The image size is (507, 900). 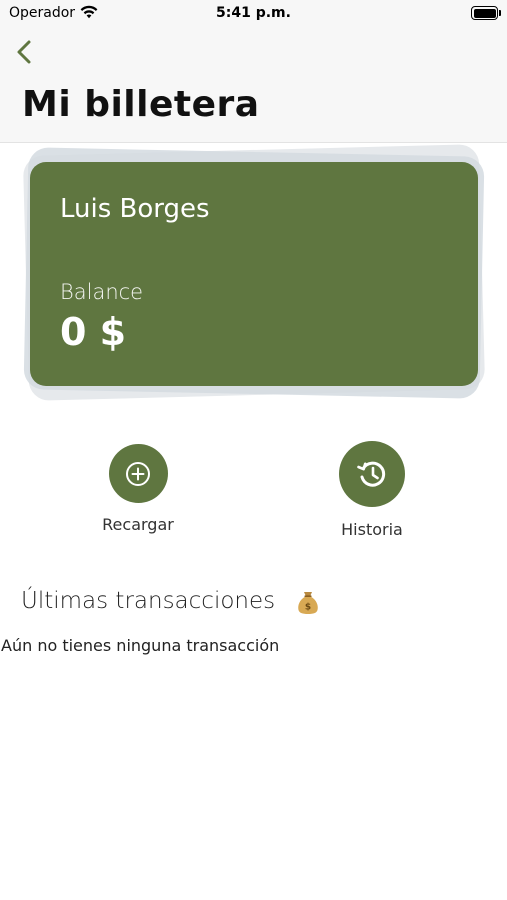 What do you see at coordinates (372, 529) in the screenshot?
I see `history-label: Historia` at bounding box center [372, 529].